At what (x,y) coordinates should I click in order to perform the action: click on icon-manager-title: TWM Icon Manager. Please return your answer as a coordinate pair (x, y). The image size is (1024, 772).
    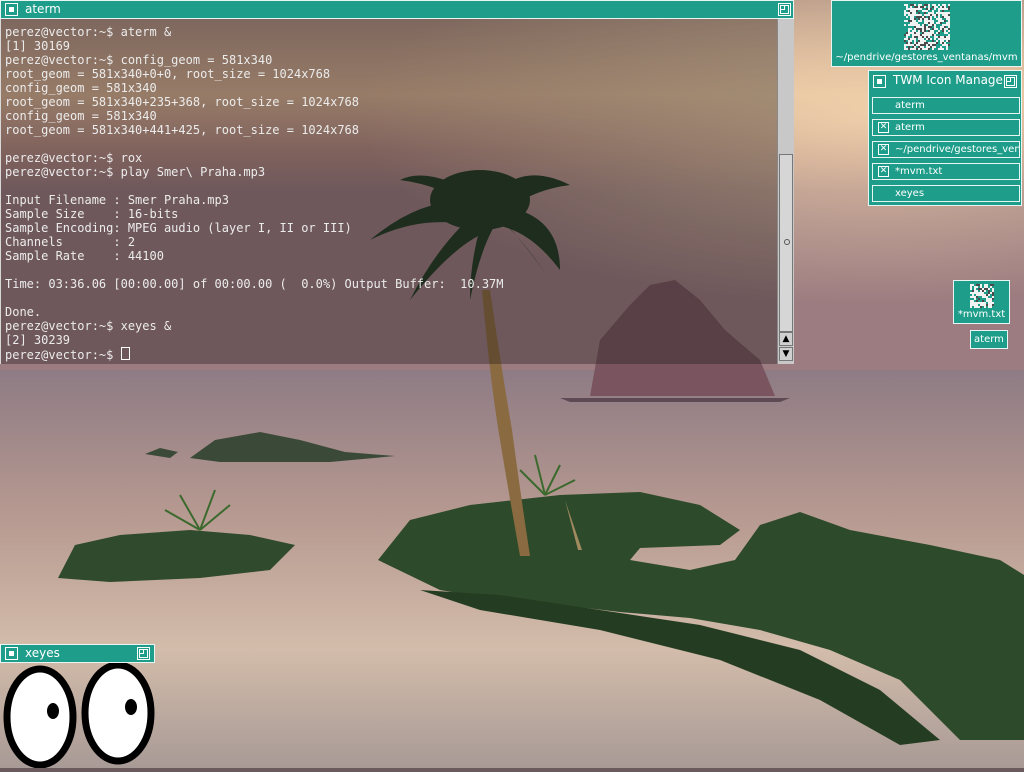
    Looking at the image, I should click on (950, 80).